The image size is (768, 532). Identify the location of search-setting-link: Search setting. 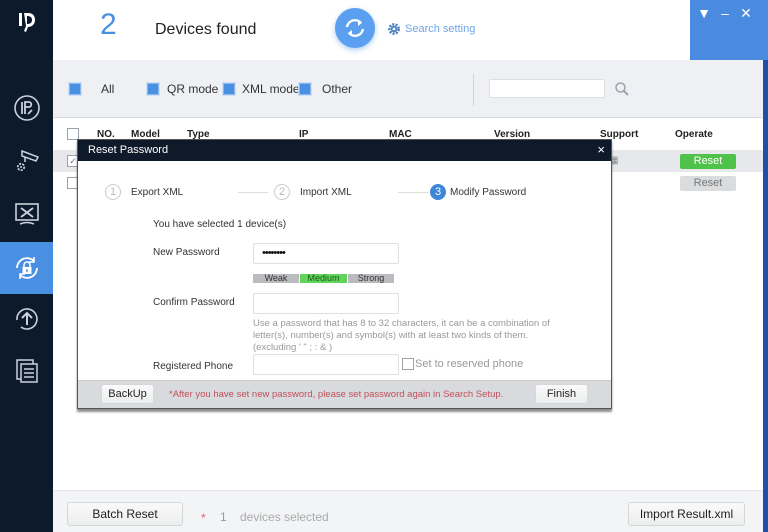
(431, 29).